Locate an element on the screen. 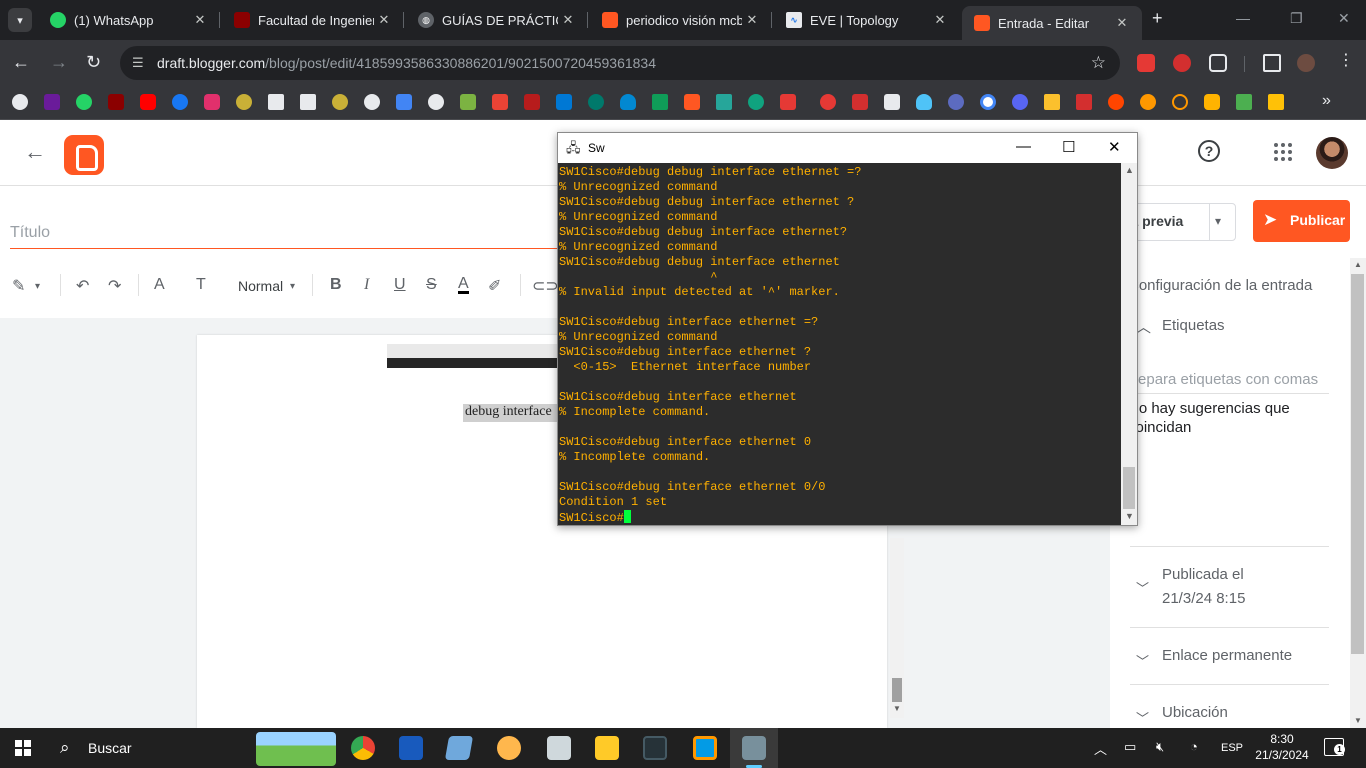 This screenshot has height=768, width=1366. restore-icon: ❐ is located at coordinates (1296, 18).